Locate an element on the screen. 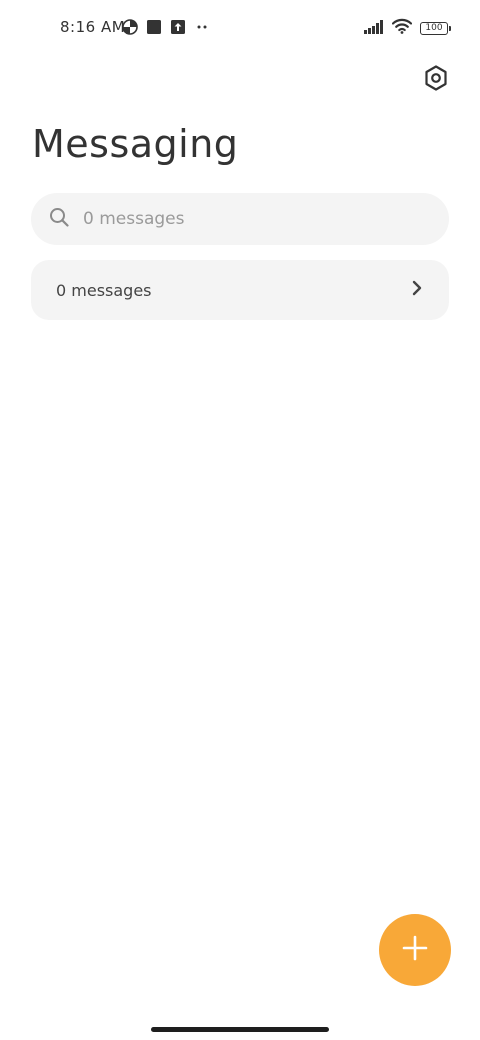 This screenshot has height=1040, width=480. battery-level: 100 is located at coordinates (434, 28).